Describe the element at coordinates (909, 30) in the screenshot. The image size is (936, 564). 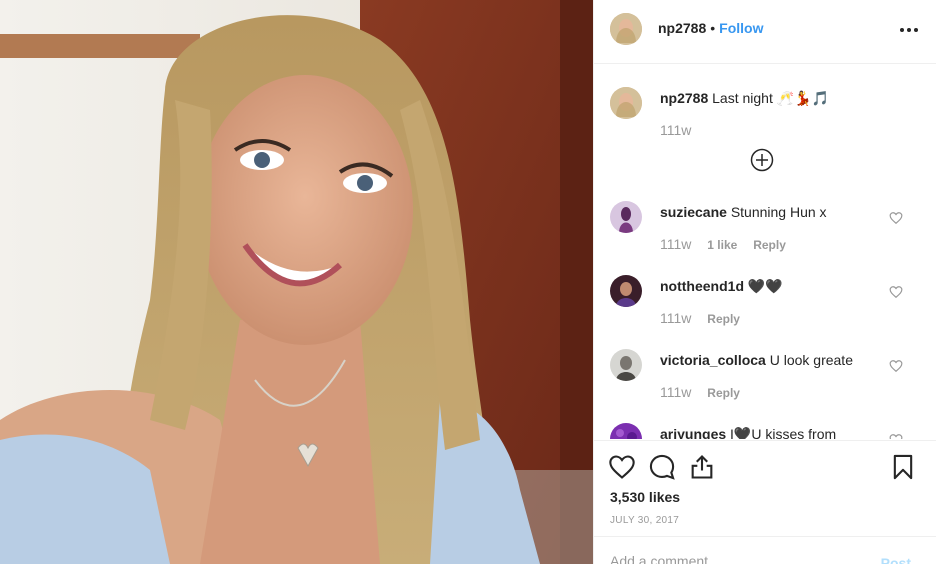
I see `more-options-icon` at that location.